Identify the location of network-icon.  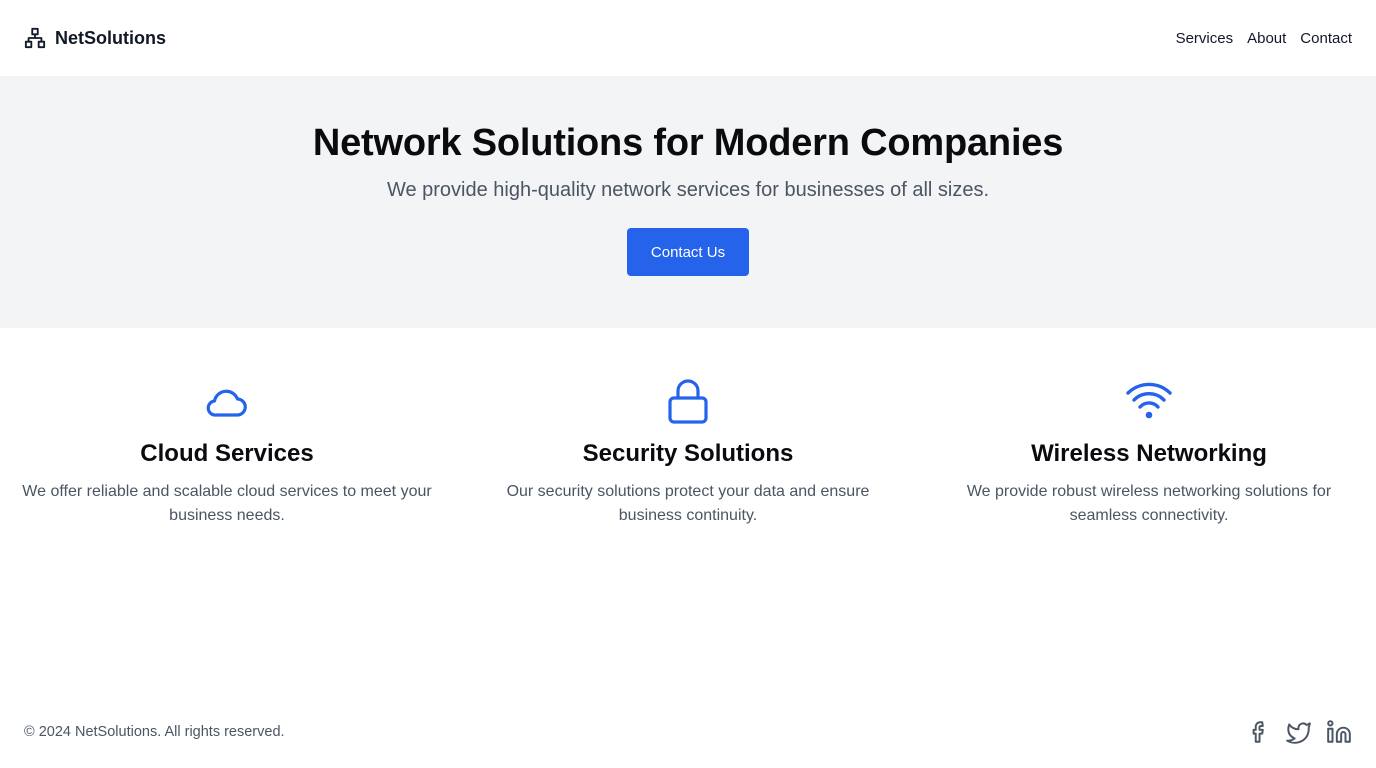
(35, 38).